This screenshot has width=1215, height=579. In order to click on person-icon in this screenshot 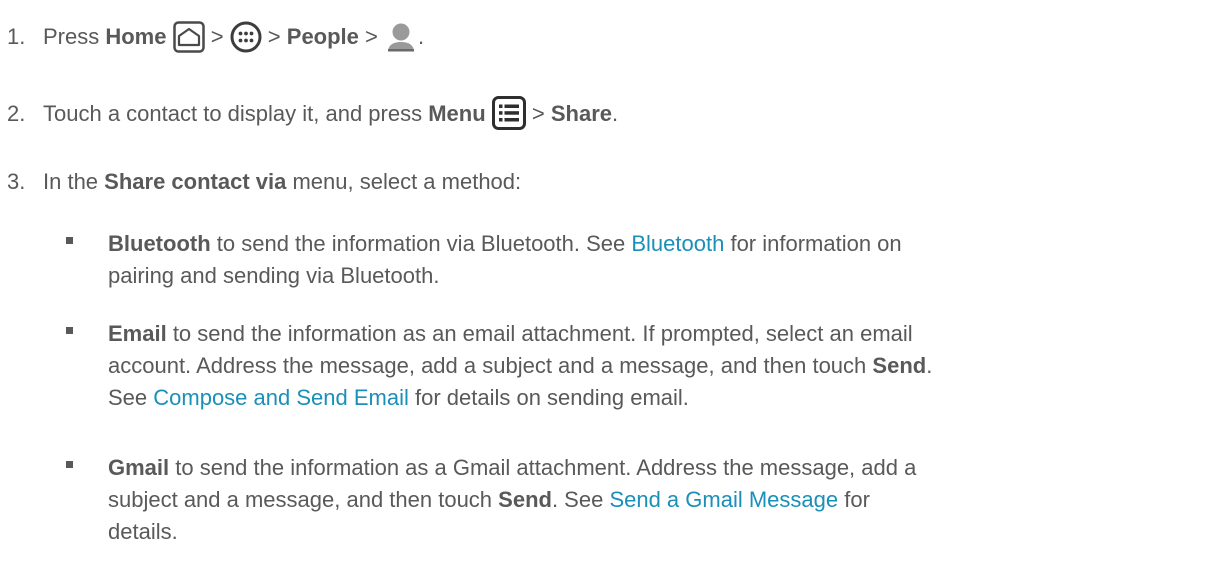, I will do `click(401, 41)`.